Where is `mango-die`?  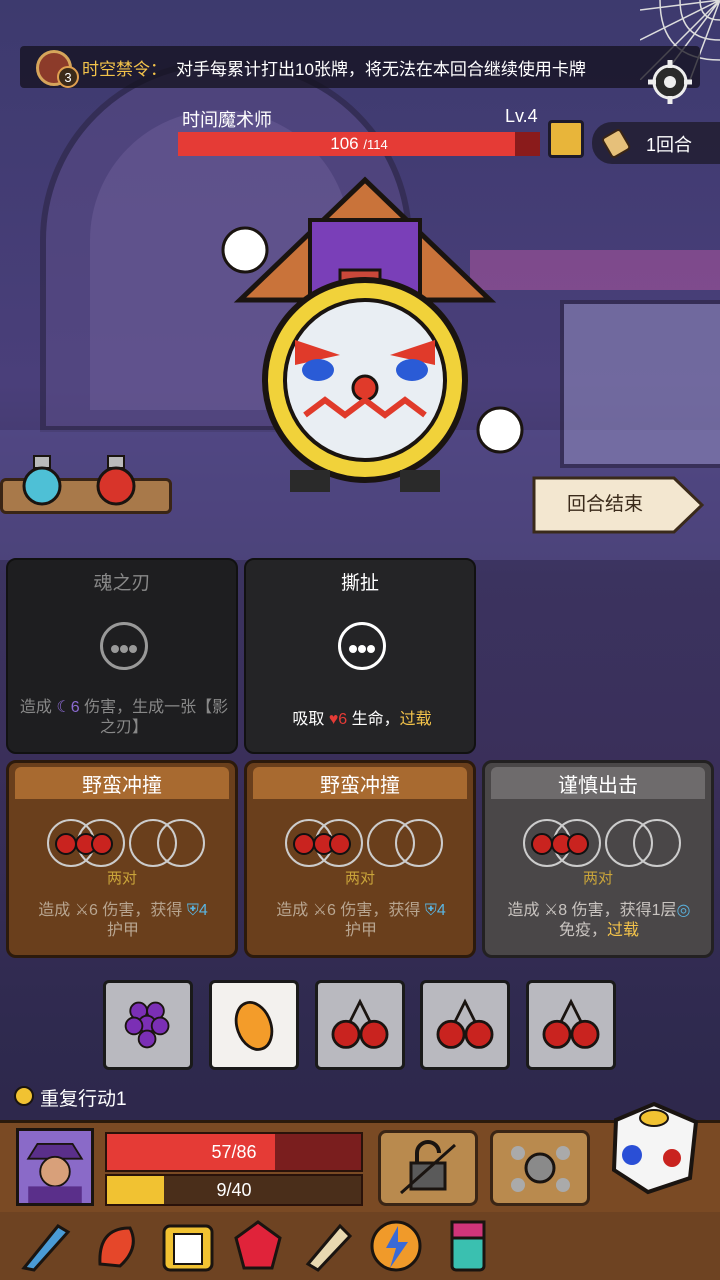 mango-die is located at coordinates (254, 1025).